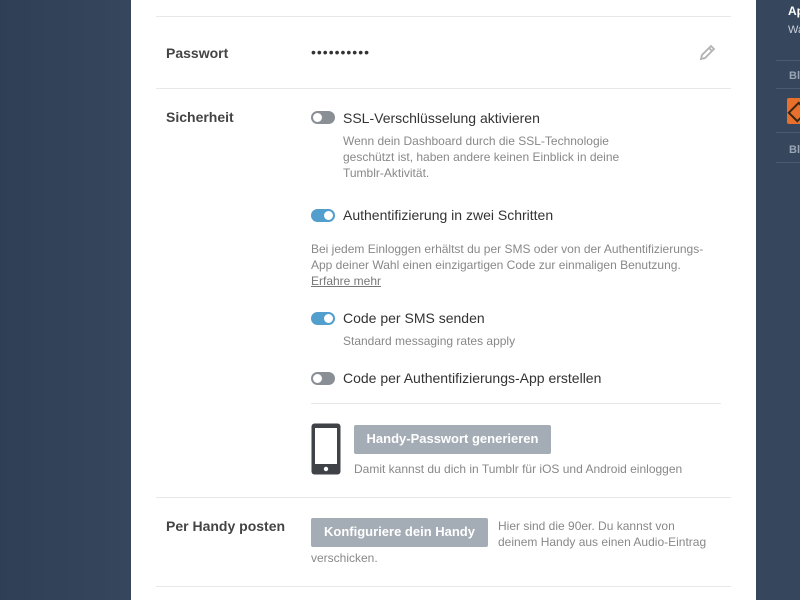 The height and width of the screenshot is (600, 800). I want to click on sidebar-subtitle: Wa, so click(794, 30).